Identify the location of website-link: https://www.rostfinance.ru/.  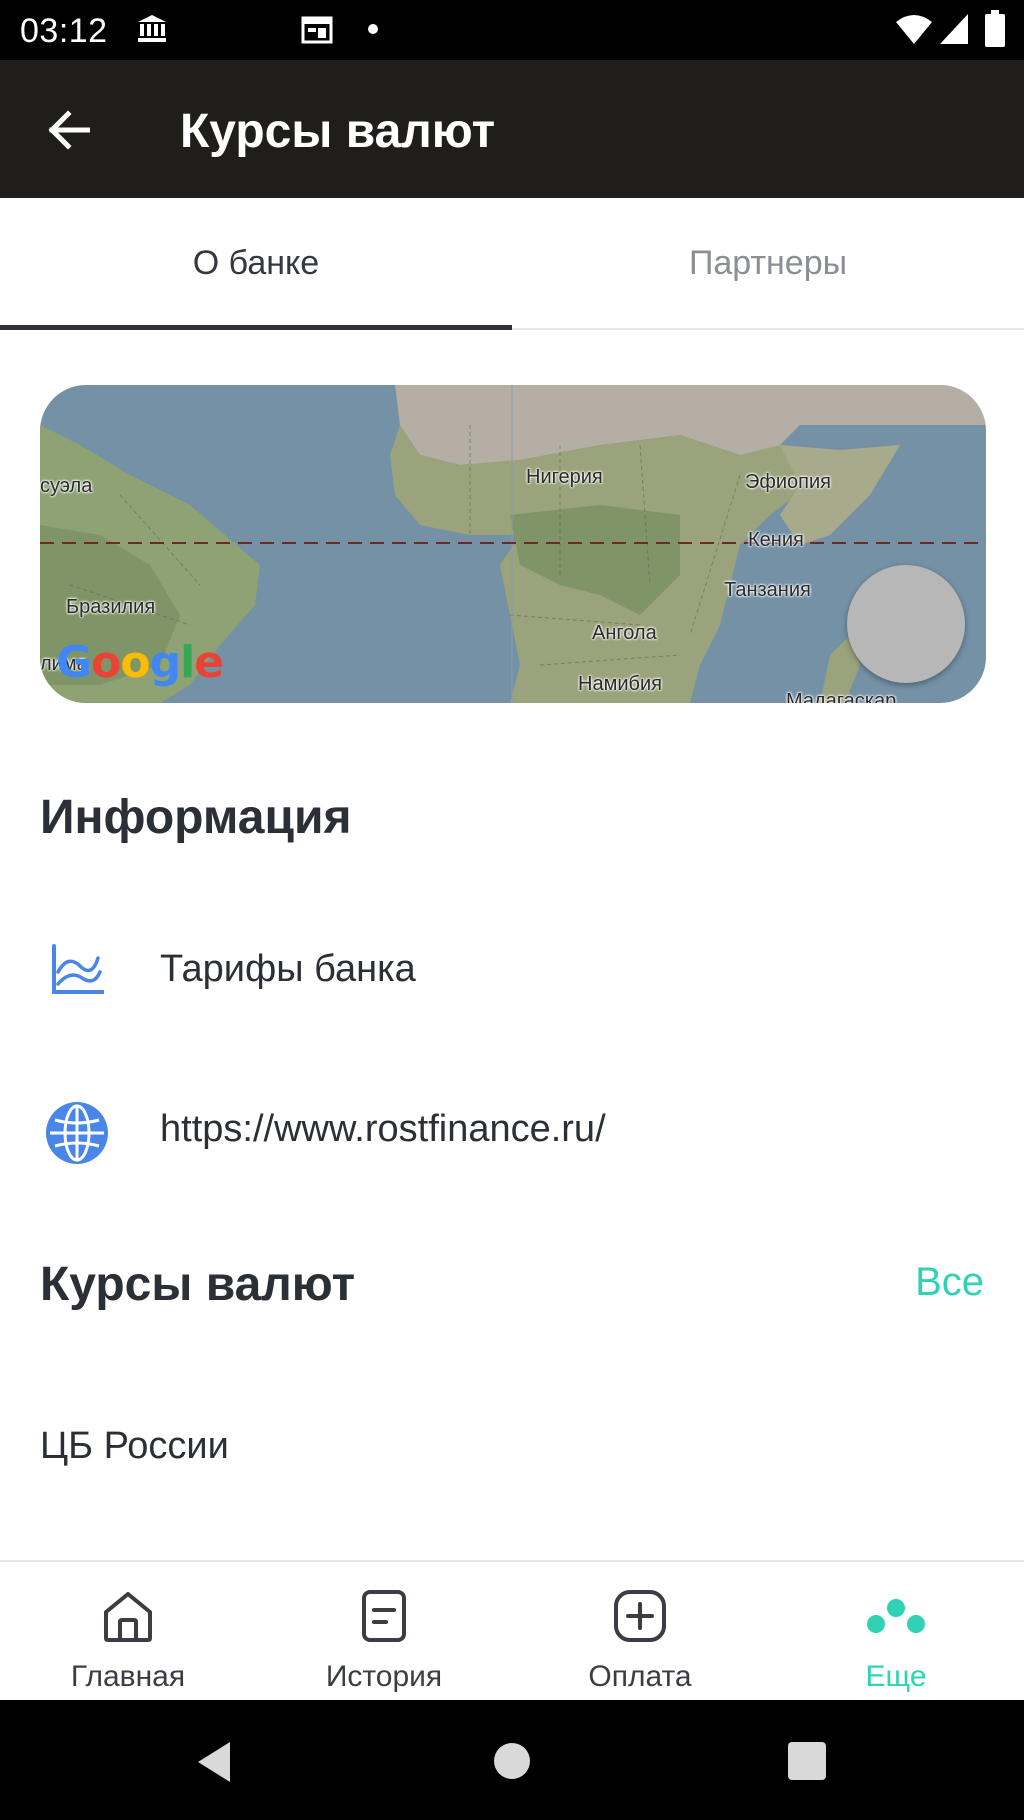
(512, 1130).